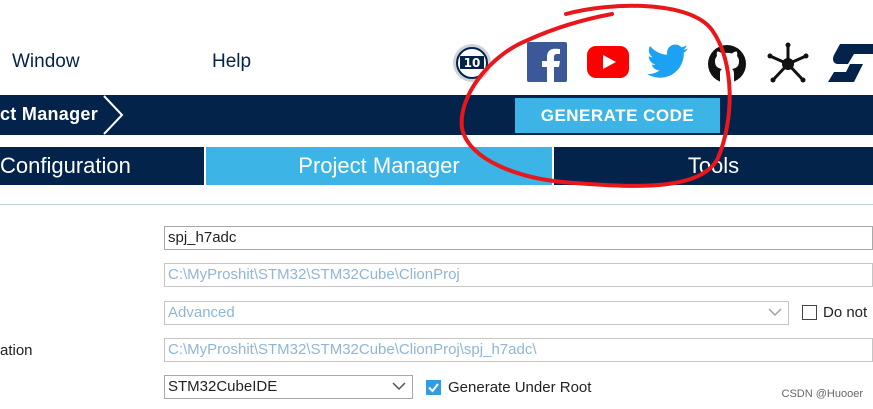  I want to click on tab-project-manager-label: Project Manager, so click(379, 165).